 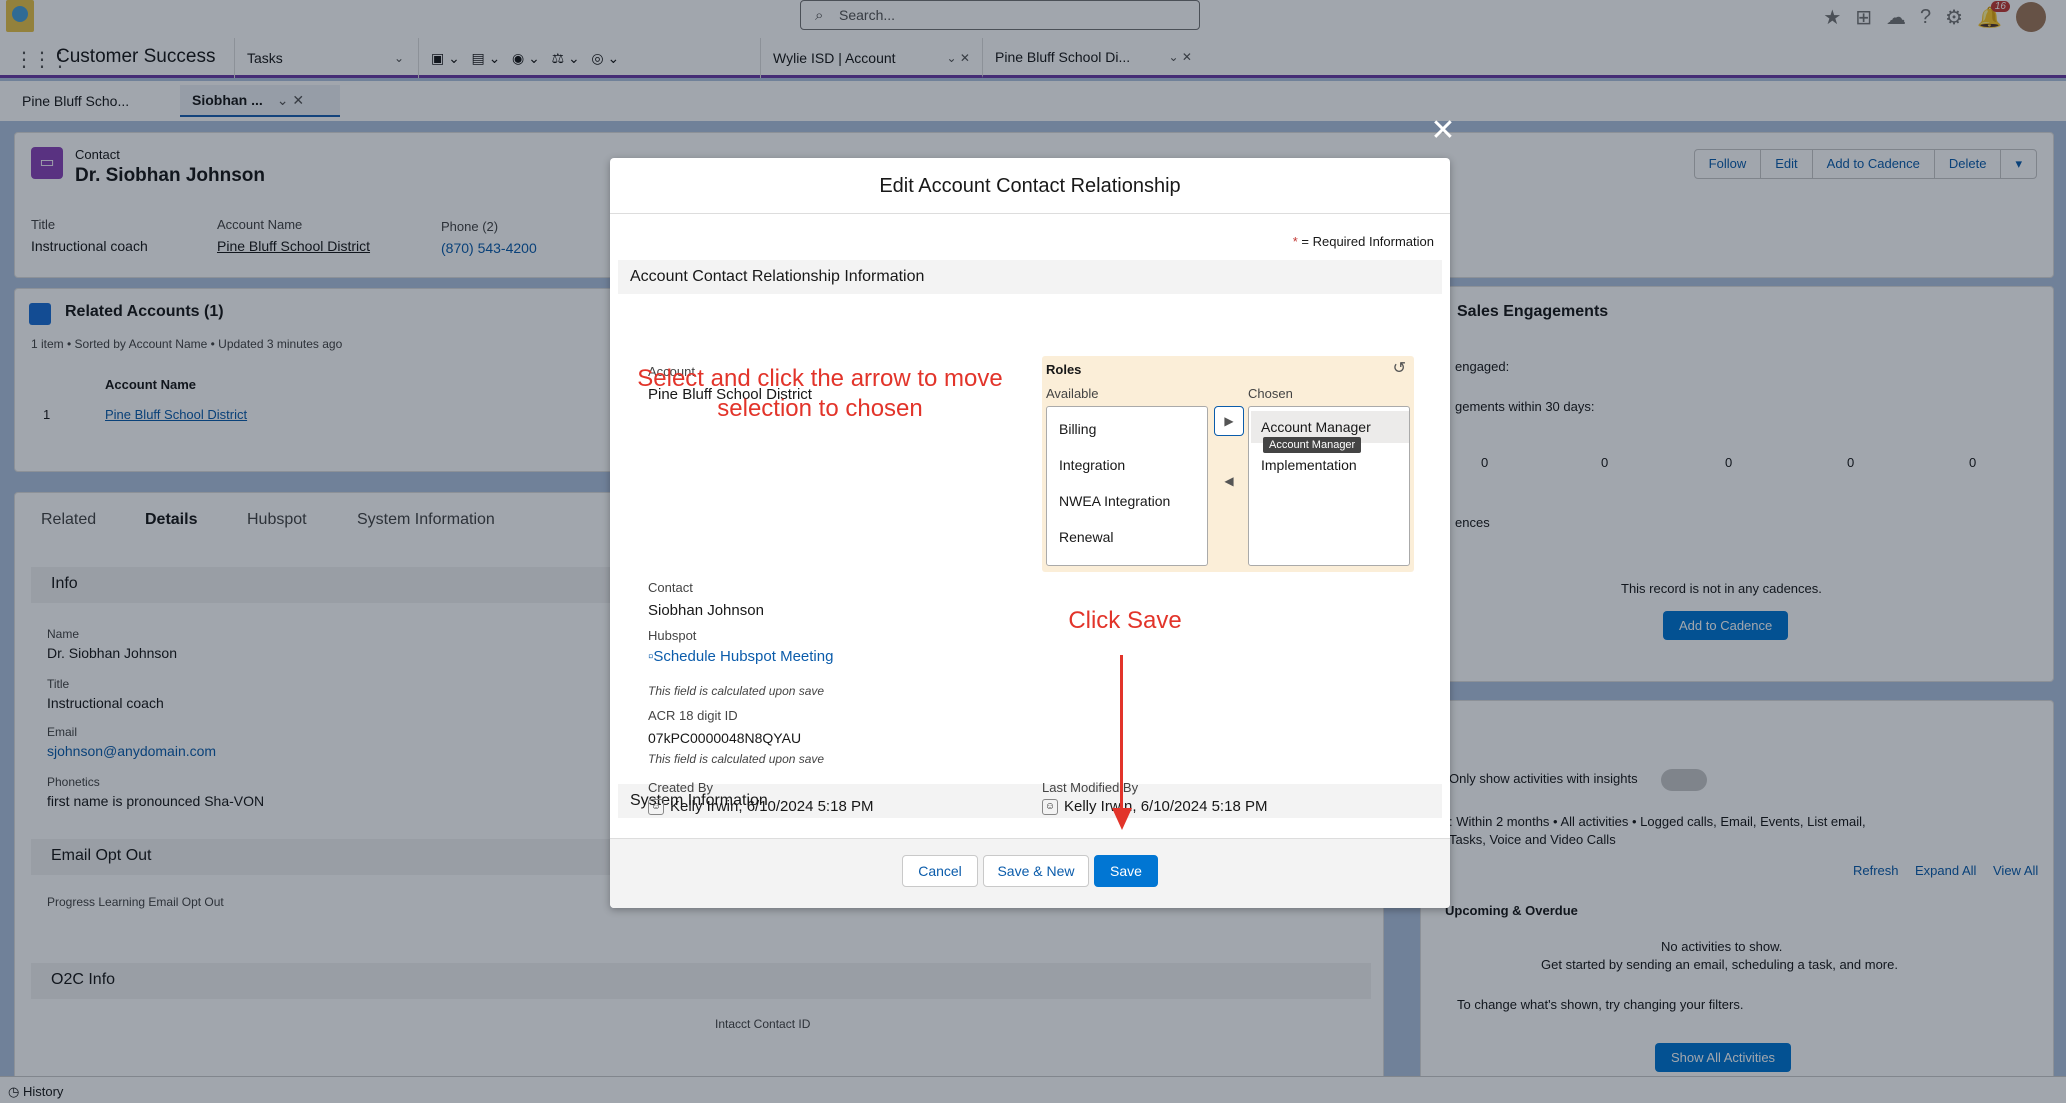 I want to click on option-tooltip: Account Manager, so click(x=1312, y=445).